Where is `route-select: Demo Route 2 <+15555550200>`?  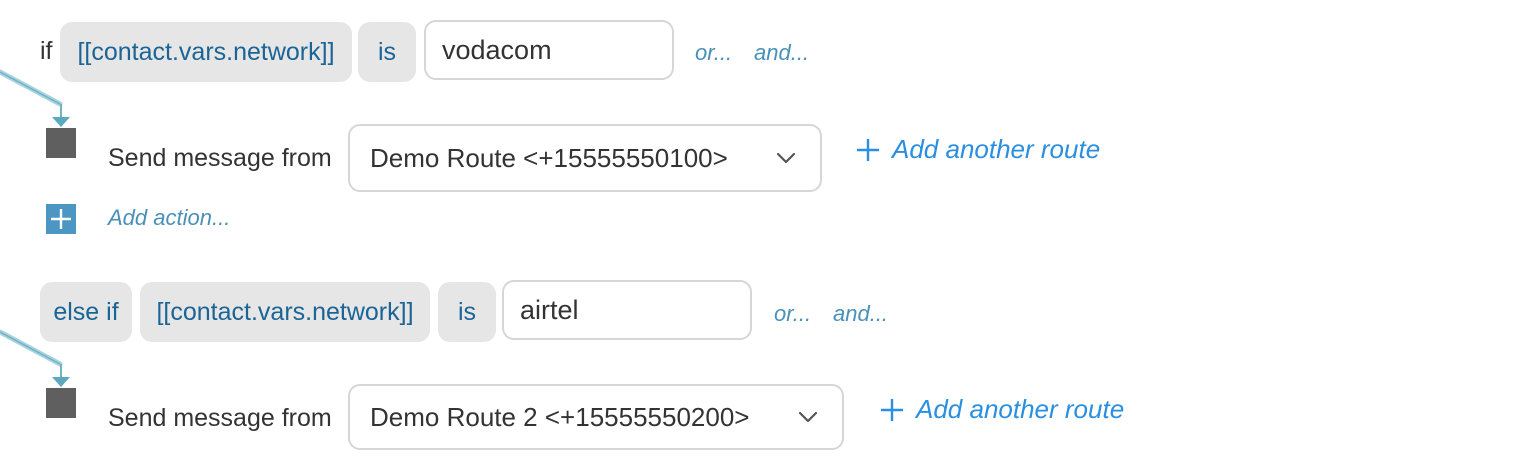
route-select: Demo Route 2 <+15555550200> is located at coordinates (596, 417).